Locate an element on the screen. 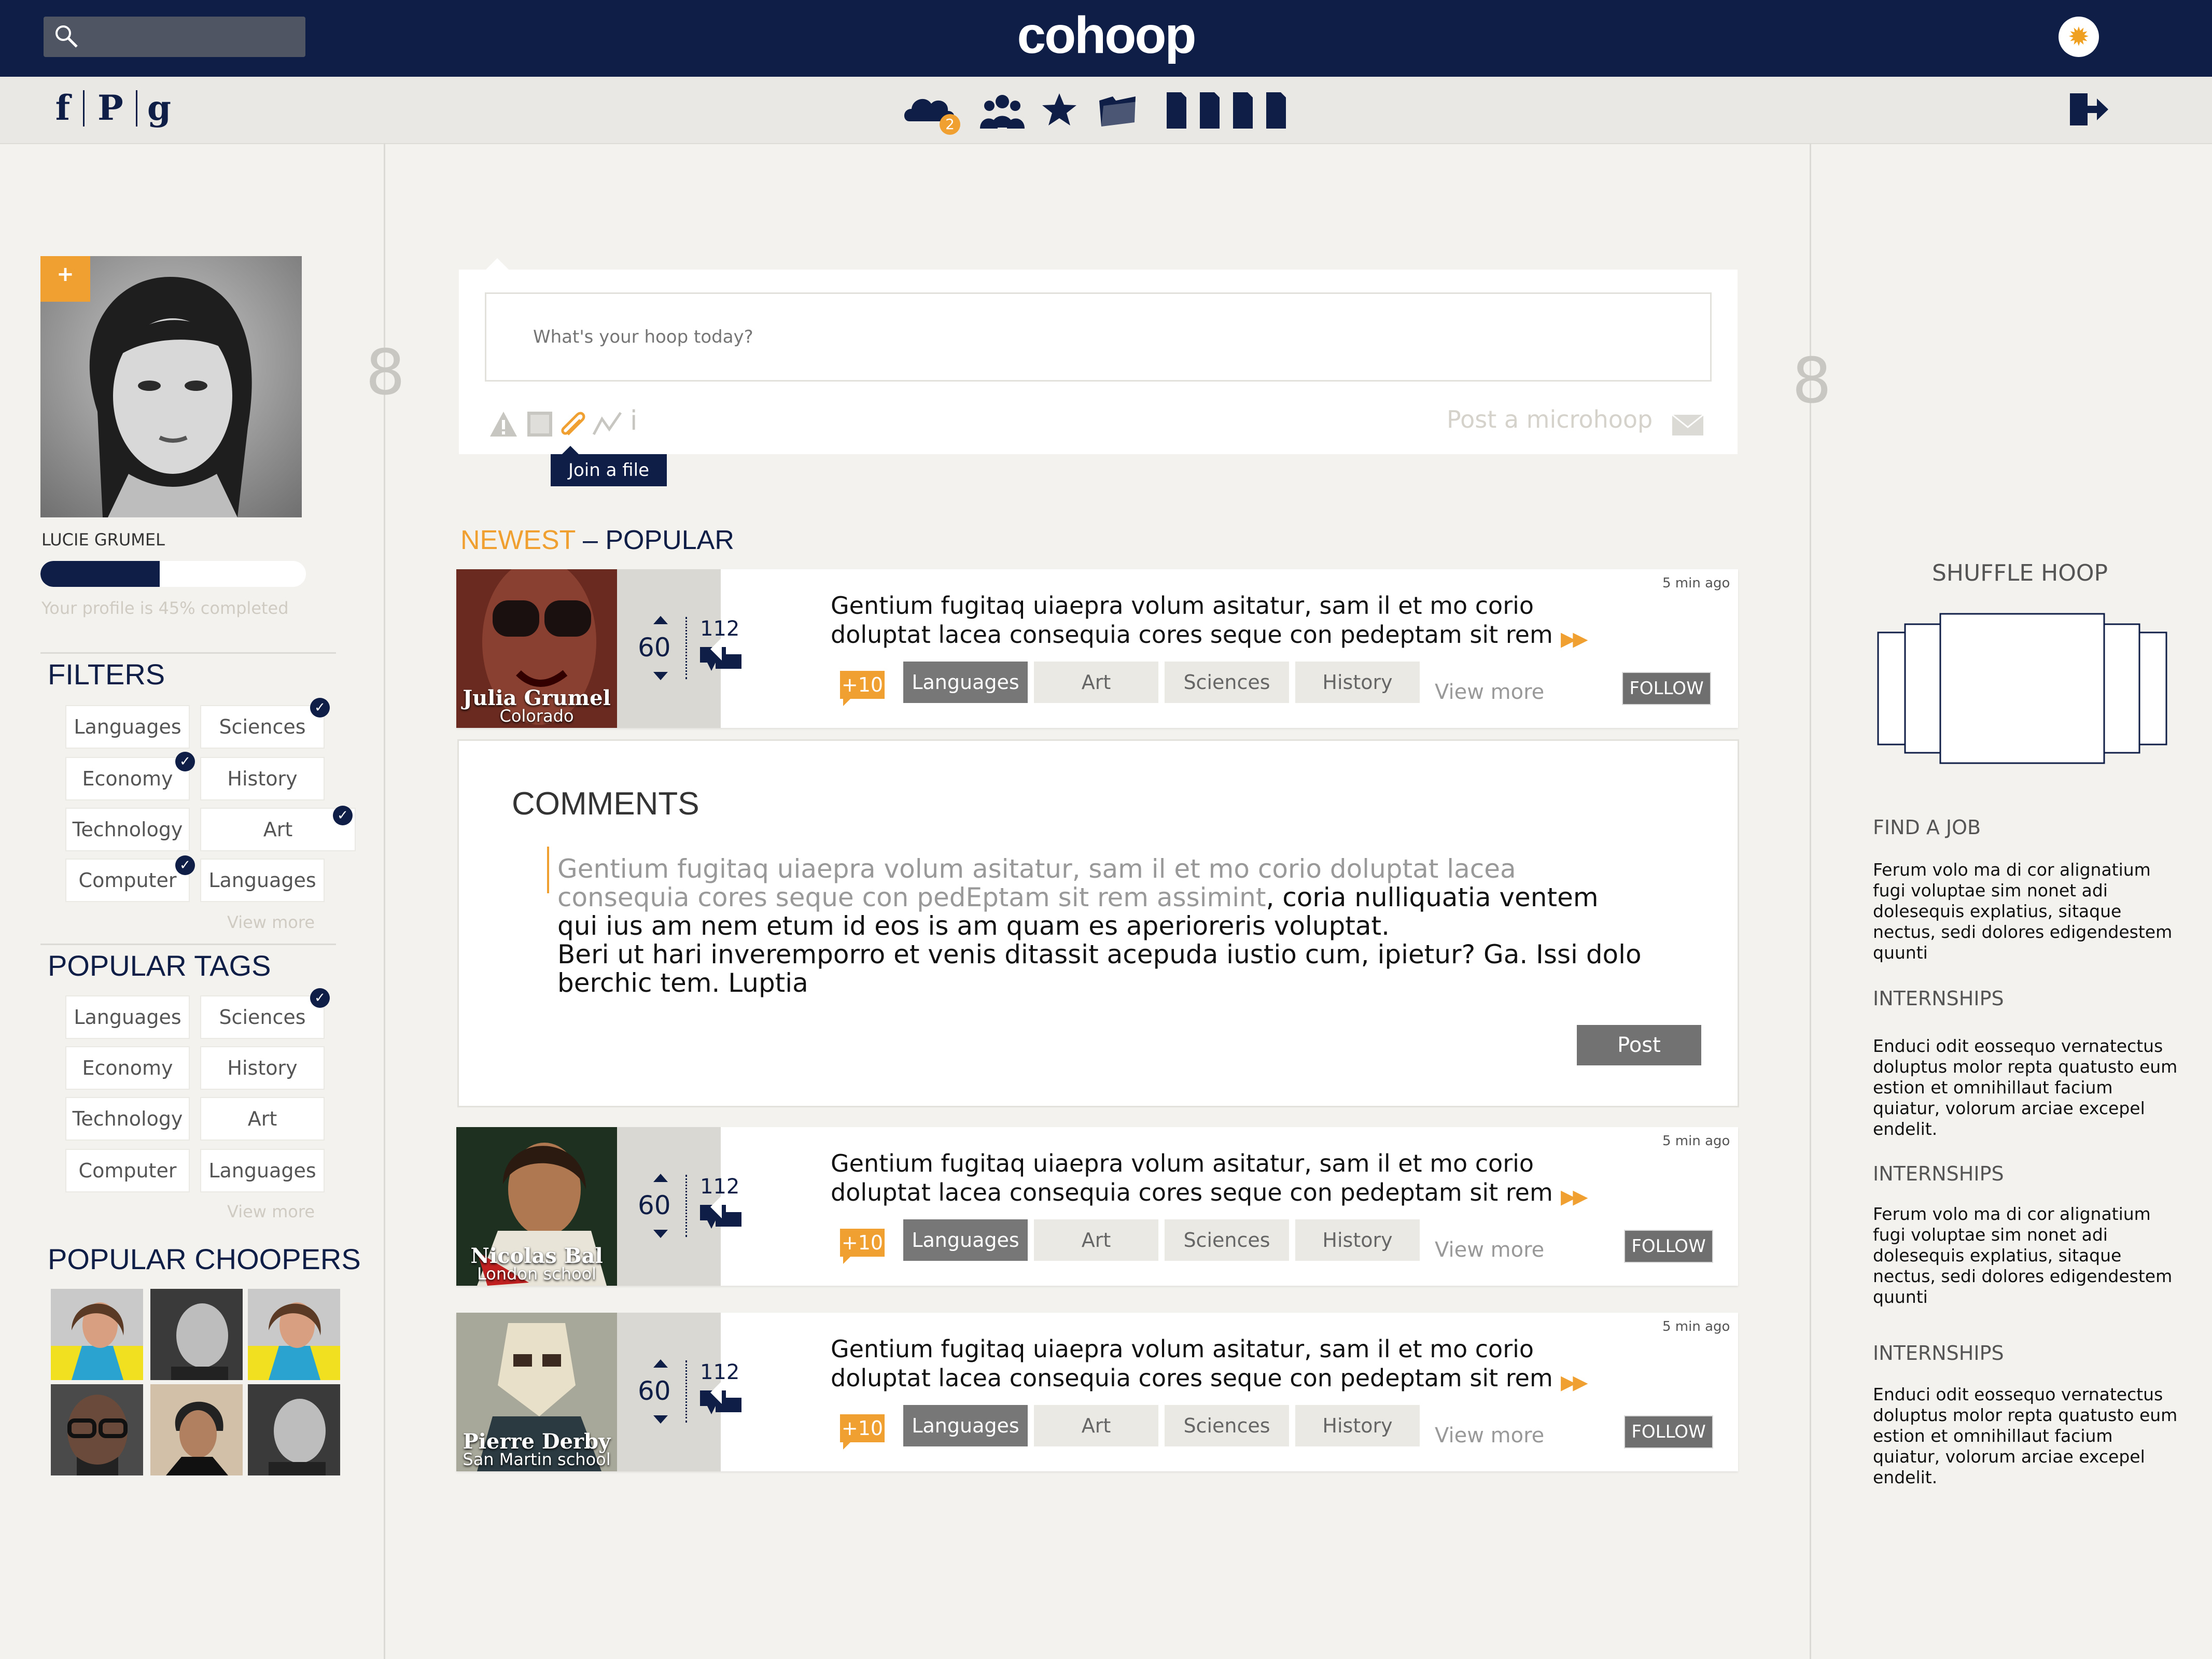  folder-icon is located at coordinates (1118, 110).